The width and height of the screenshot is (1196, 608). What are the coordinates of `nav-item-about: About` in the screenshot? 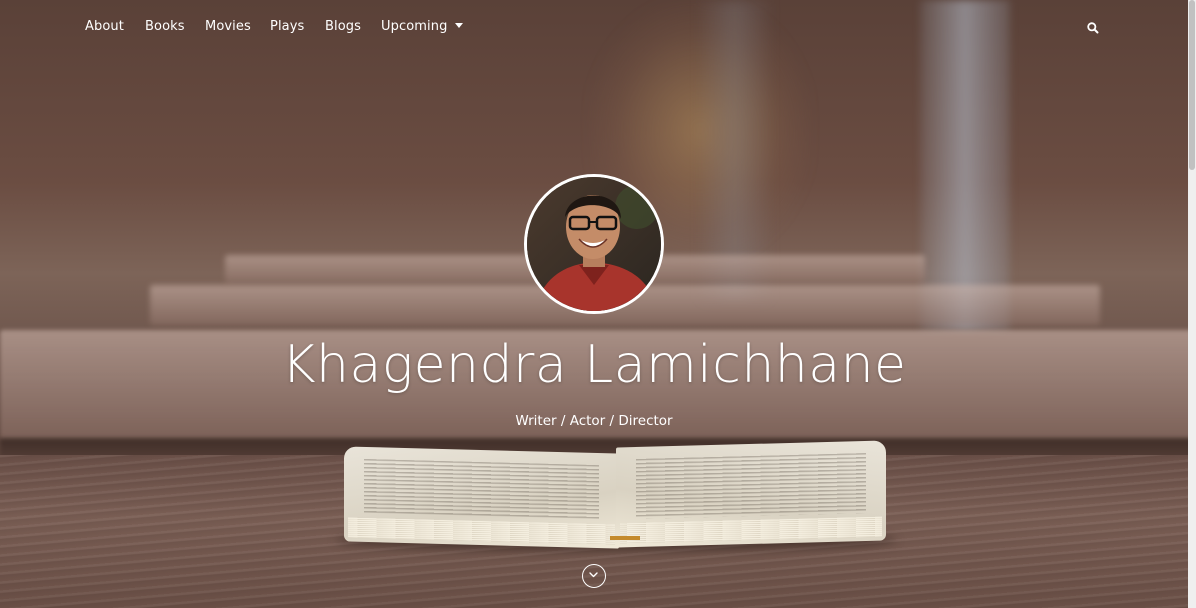 It's located at (104, 26).